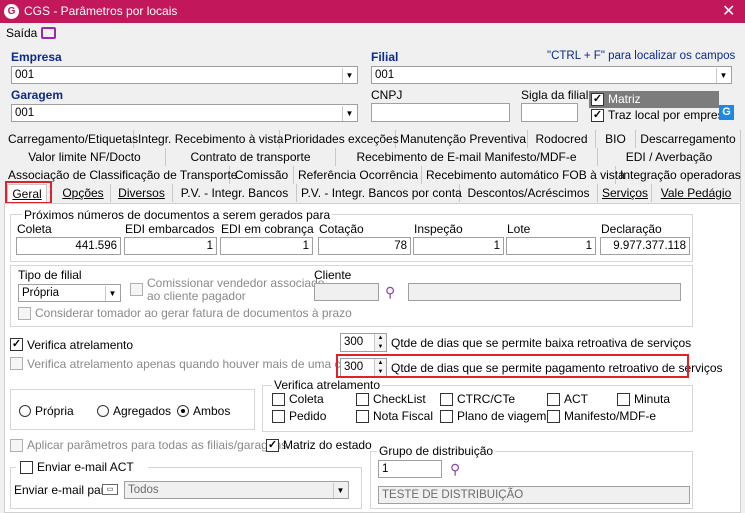 This screenshot has height=513, width=745. I want to click on considerar-checkbox, so click(24, 313).